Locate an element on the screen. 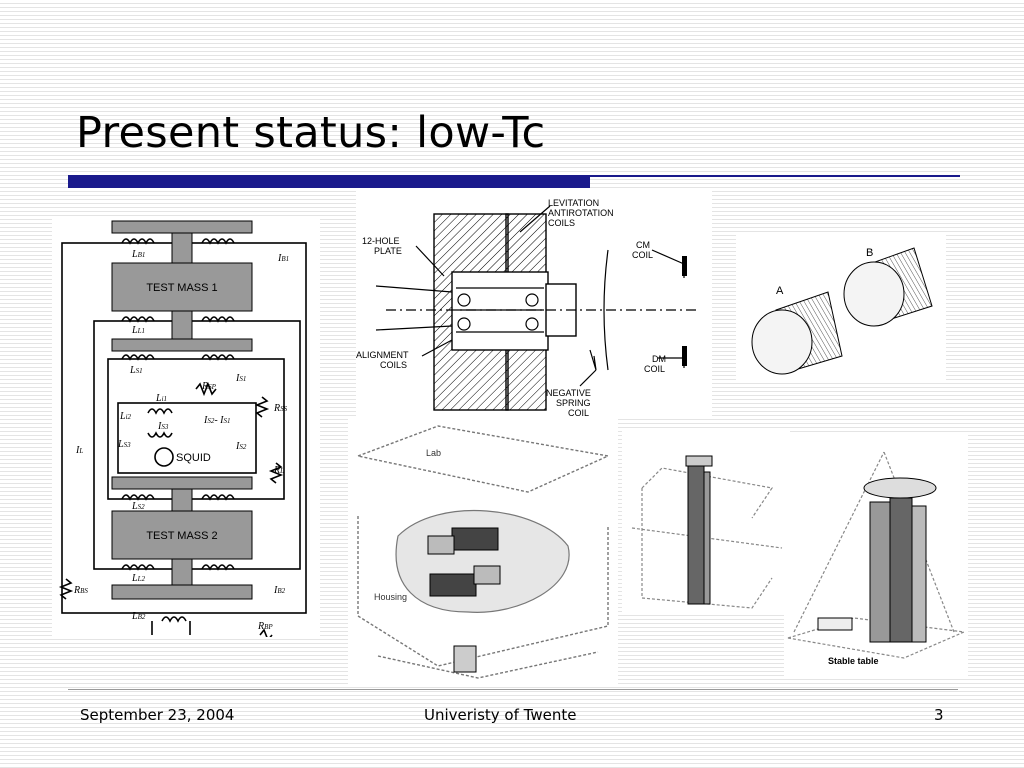  svg-text: IS2 is located at coordinates (241, 446).